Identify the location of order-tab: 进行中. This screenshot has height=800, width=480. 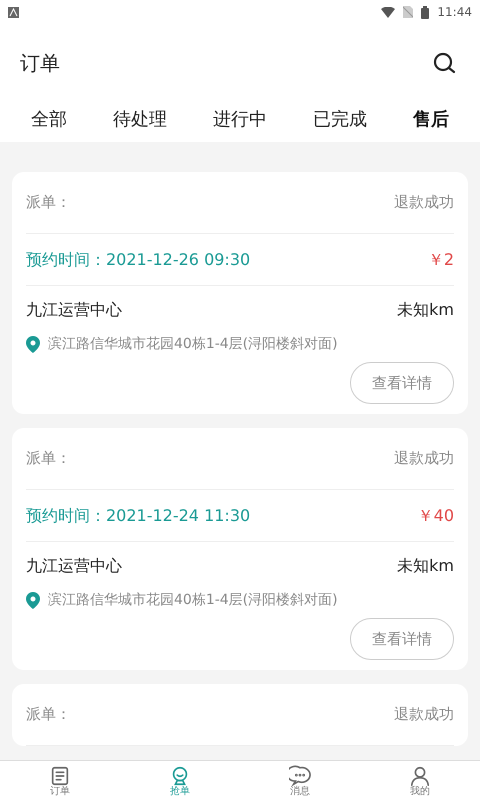
(240, 119).